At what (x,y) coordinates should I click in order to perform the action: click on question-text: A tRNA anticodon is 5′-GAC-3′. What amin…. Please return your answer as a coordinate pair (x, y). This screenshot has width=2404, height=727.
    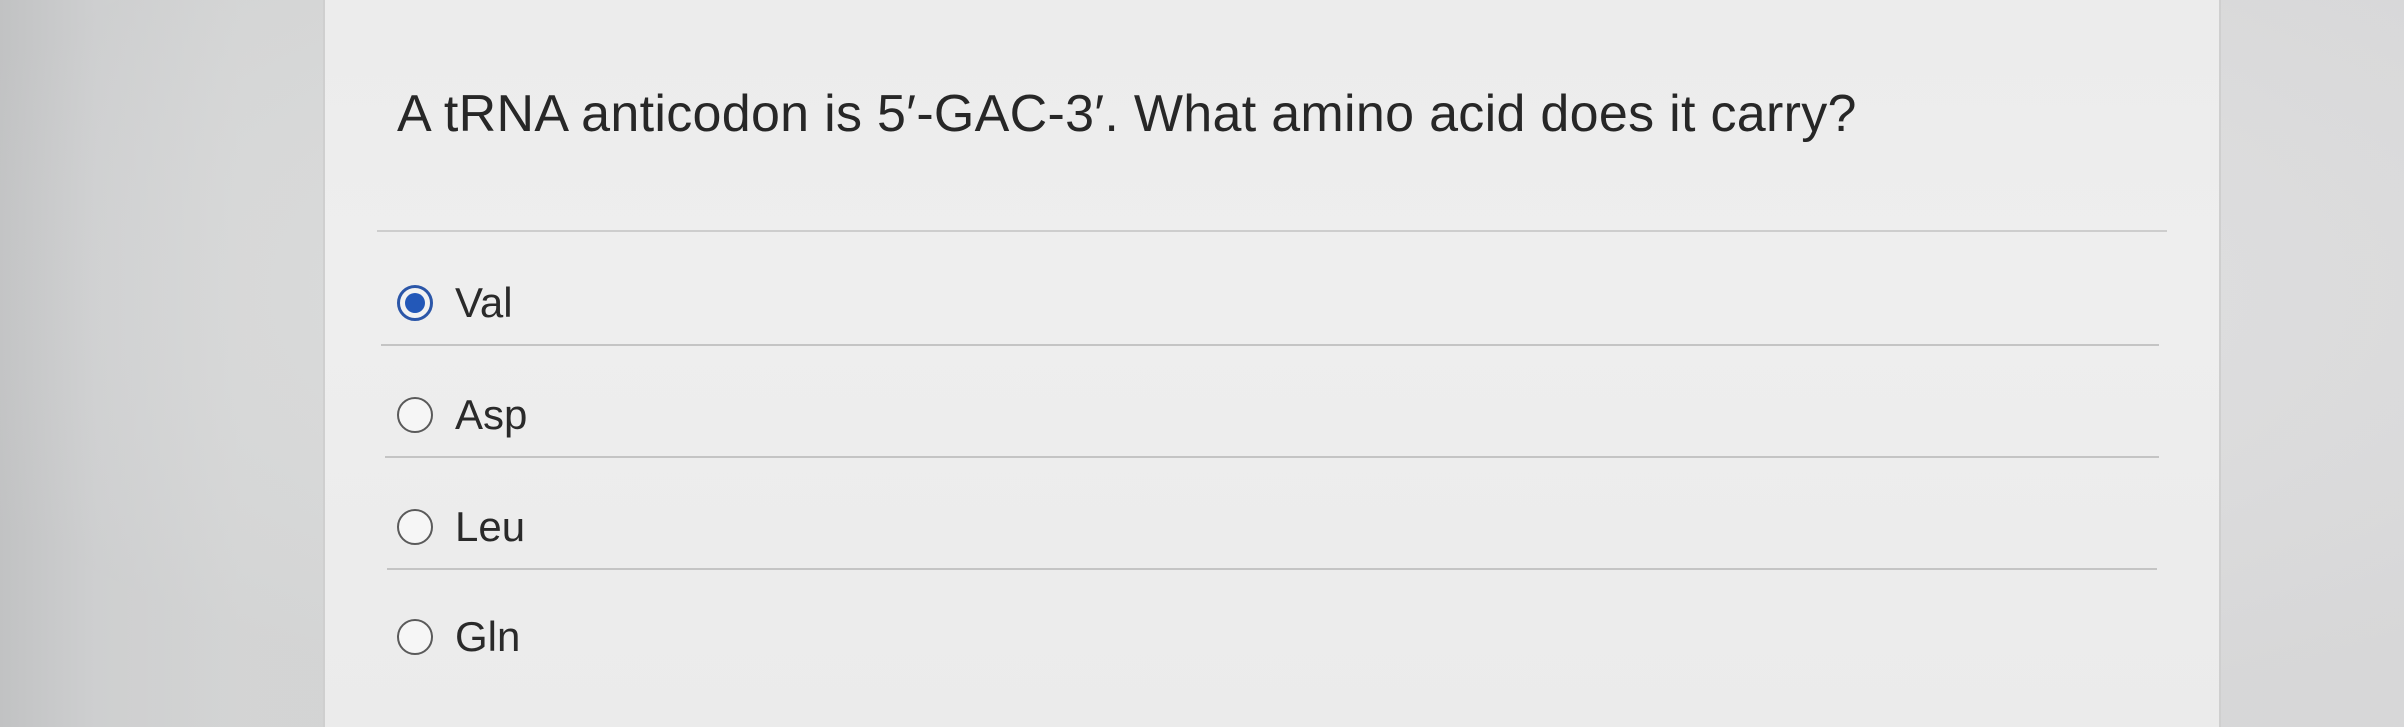
    Looking at the image, I should click on (1127, 114).